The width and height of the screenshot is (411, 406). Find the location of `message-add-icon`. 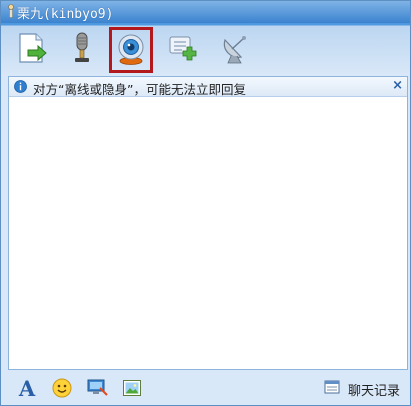

message-add-icon is located at coordinates (183, 50).